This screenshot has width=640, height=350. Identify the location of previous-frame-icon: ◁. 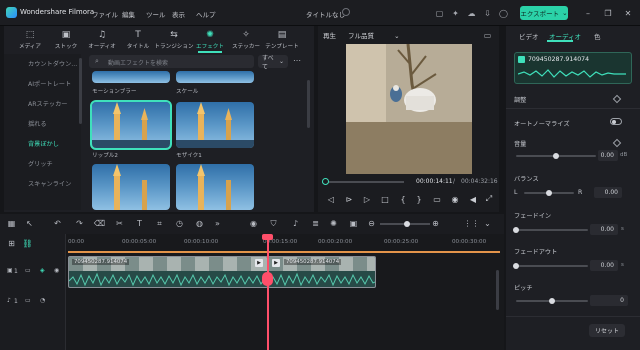
(331, 199).